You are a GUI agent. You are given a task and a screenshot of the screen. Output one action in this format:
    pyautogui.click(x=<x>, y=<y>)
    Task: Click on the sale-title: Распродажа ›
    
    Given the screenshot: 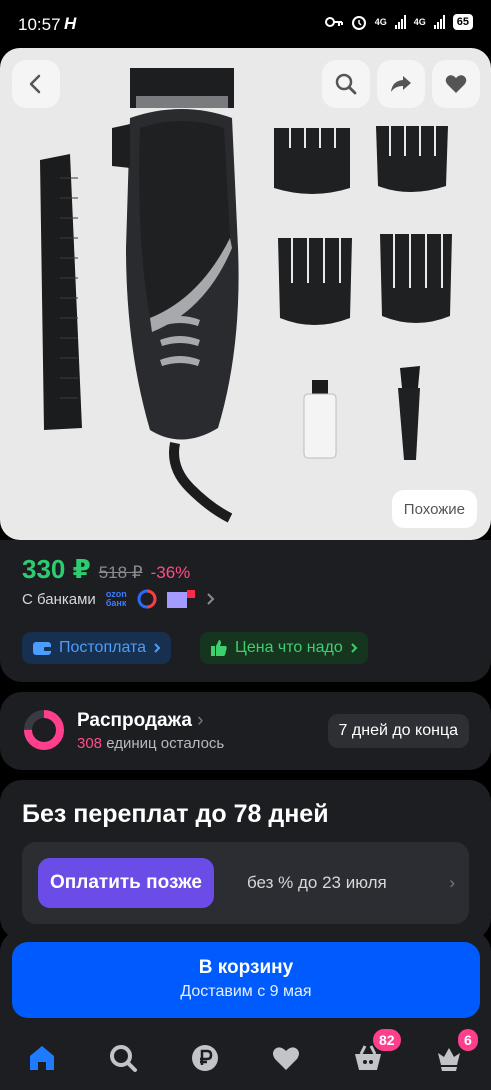 What is the action you would take?
    pyautogui.click(x=140, y=721)
    